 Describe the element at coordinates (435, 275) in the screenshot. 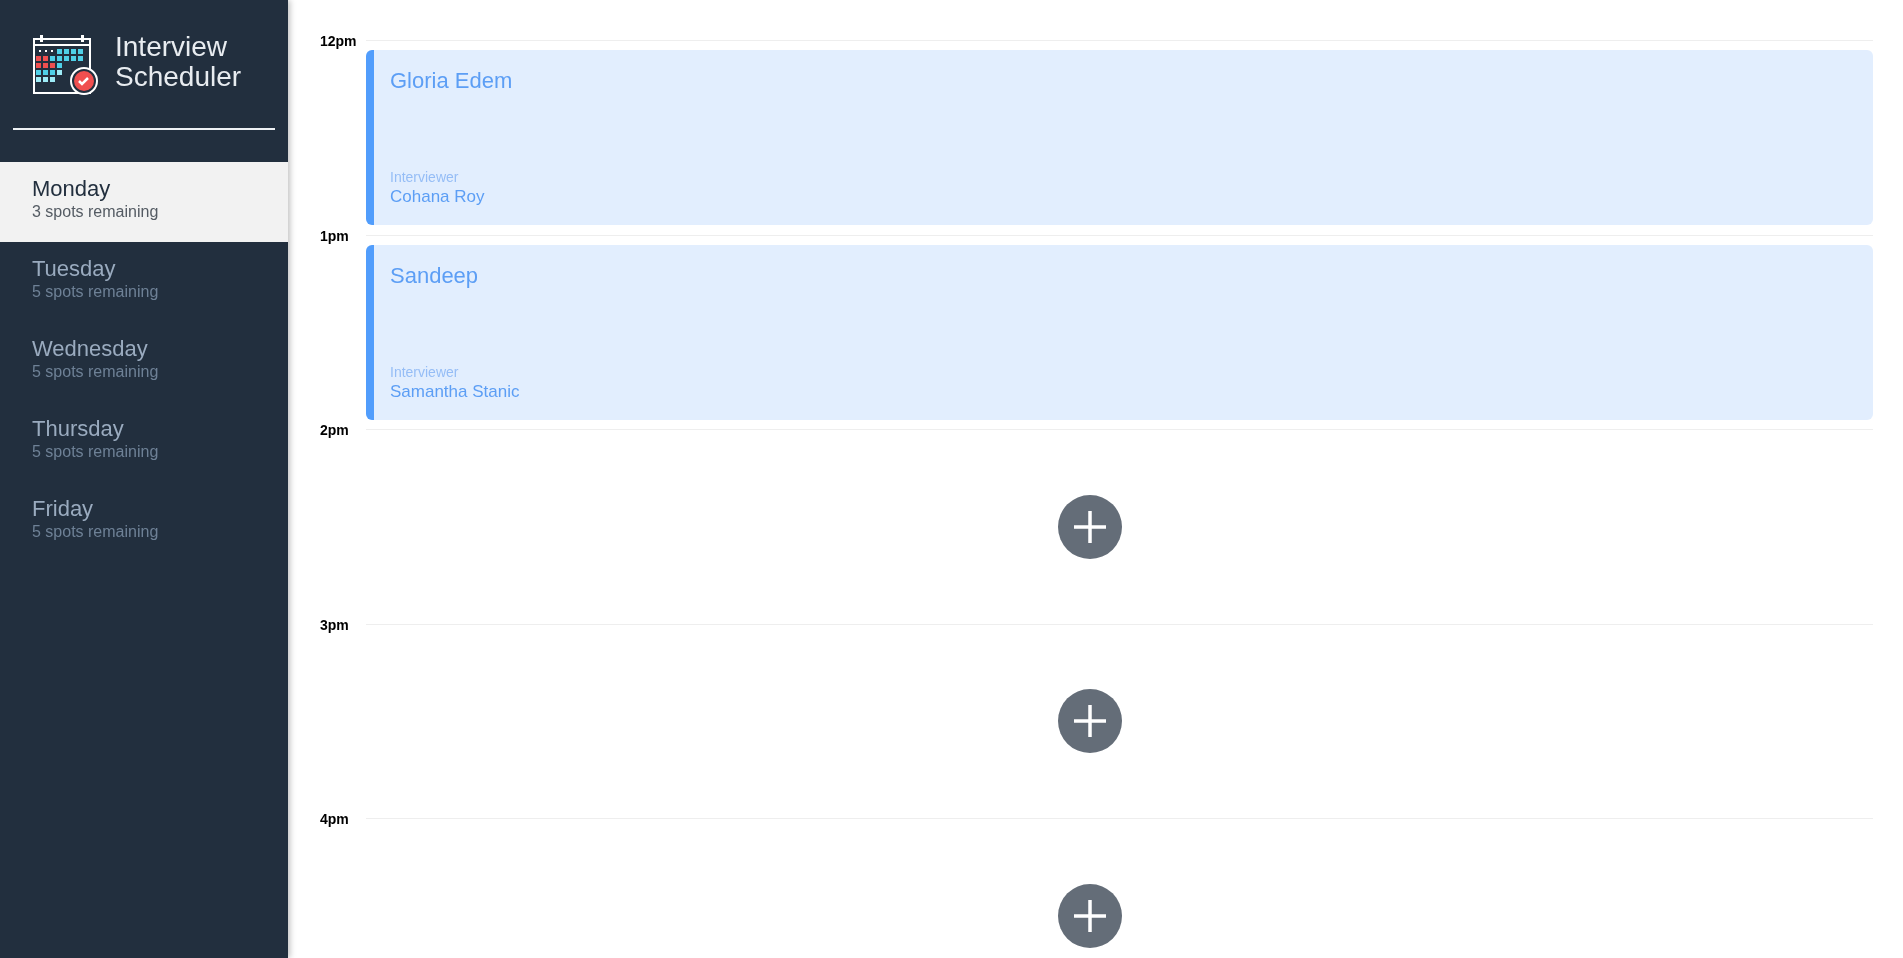

I see `student-name: Sandeep` at that location.